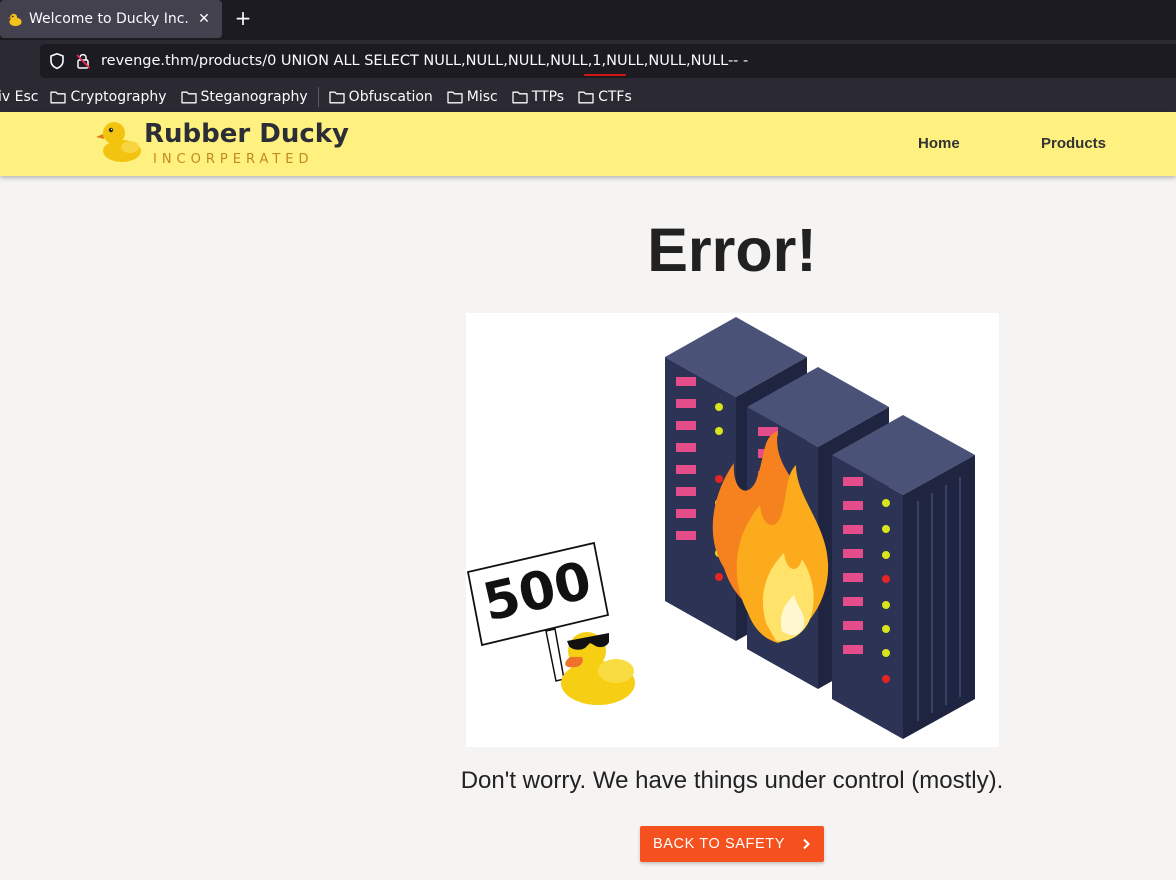 This screenshot has width=1176, height=880. I want to click on bookmark-folder-ctfs: CTFs, so click(605, 97).